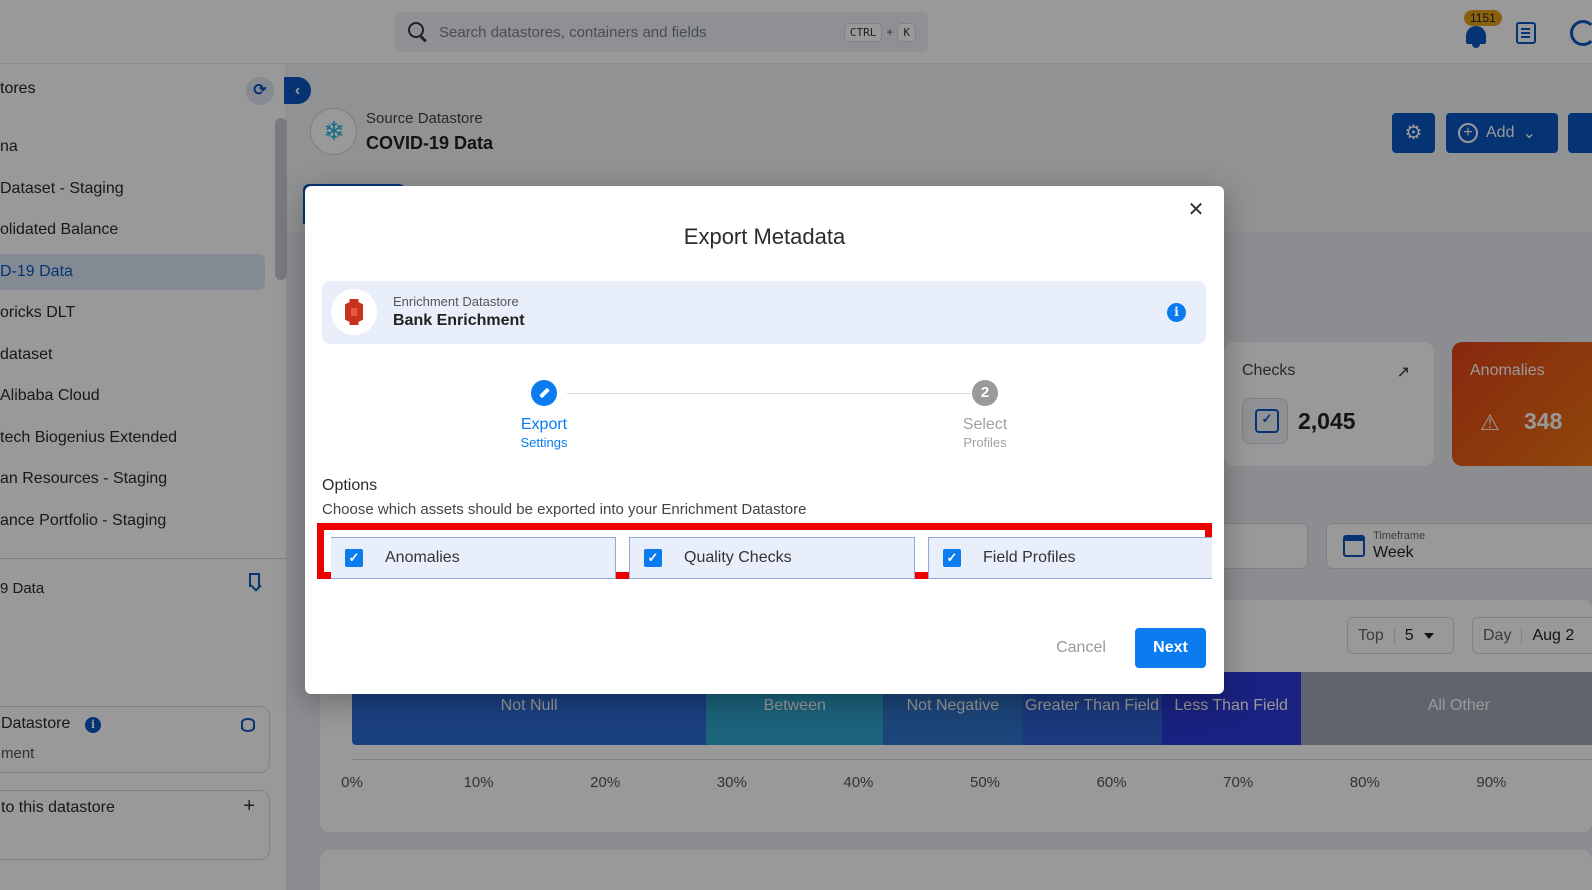  What do you see at coordinates (459, 320) in the screenshot?
I see `enrichment-name: Bank Enrichment` at bounding box center [459, 320].